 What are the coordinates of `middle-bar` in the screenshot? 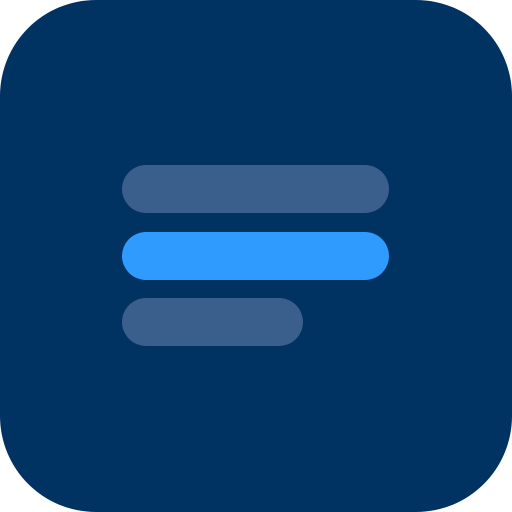 It's located at (255, 256).